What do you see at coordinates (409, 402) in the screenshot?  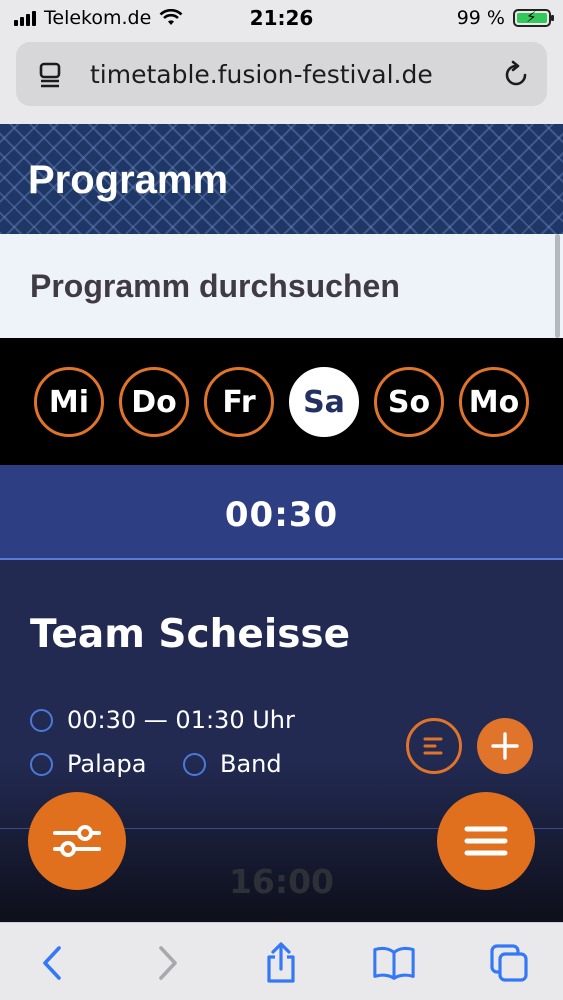 I see `day-button-so: So` at bounding box center [409, 402].